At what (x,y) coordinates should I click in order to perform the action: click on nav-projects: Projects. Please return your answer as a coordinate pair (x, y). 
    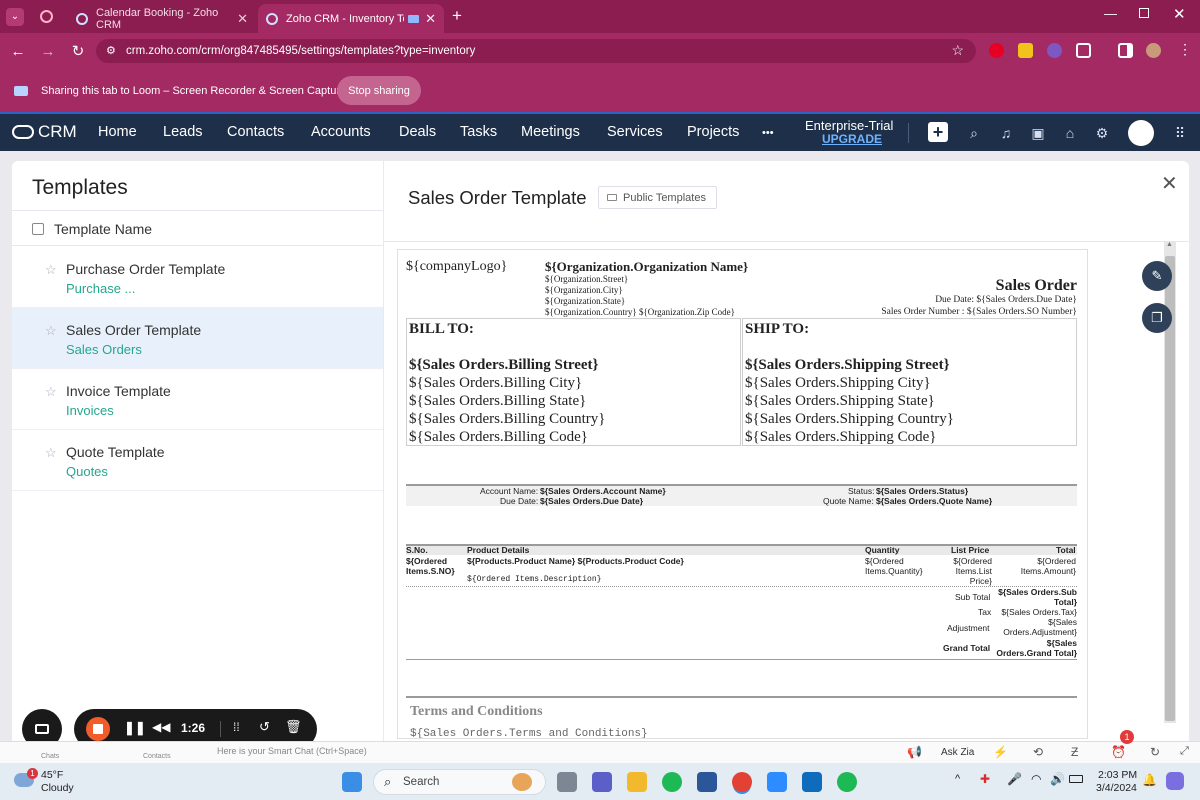
    Looking at the image, I should click on (713, 132).